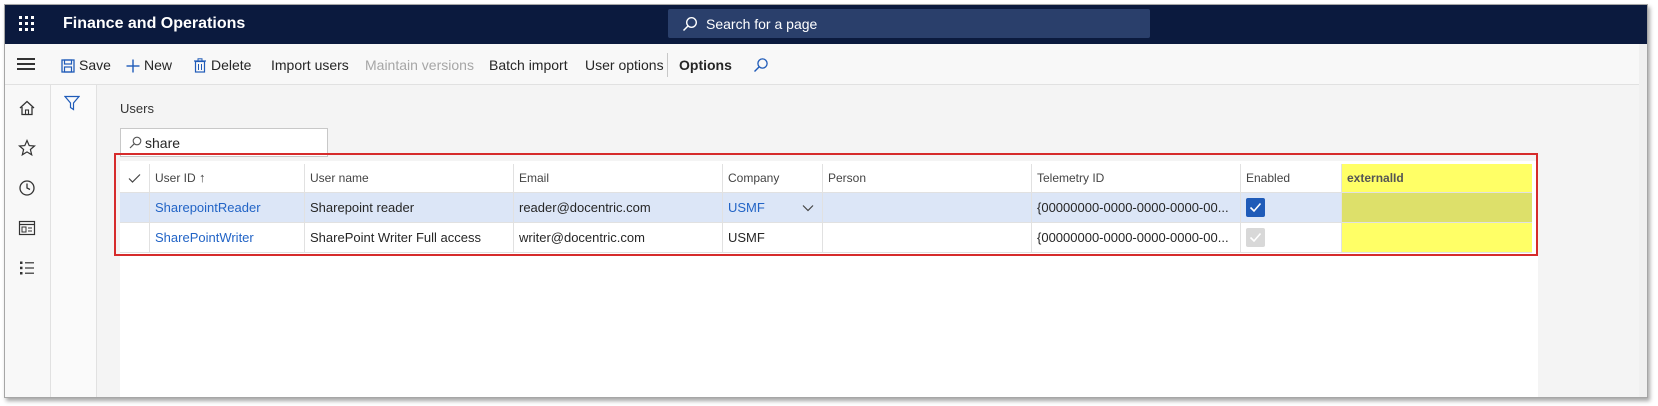  I want to click on workspaces-icon, so click(27, 228).